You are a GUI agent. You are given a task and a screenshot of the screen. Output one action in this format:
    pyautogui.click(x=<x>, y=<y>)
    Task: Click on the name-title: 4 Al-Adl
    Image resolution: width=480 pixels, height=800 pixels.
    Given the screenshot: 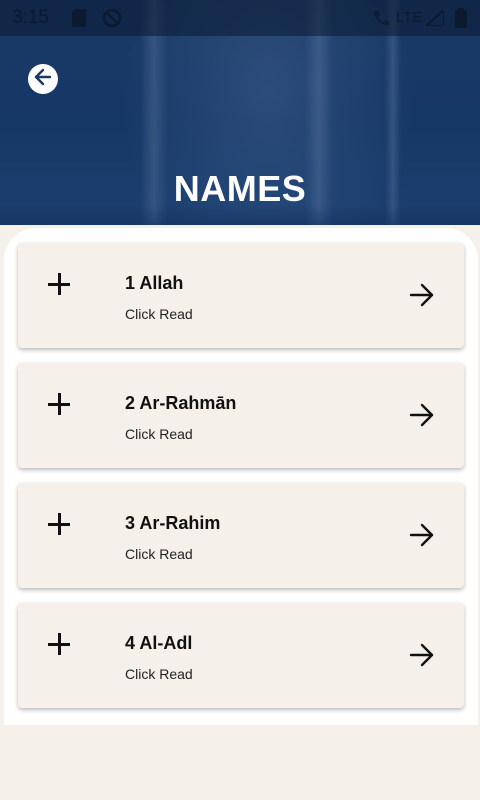 What is the action you would take?
    pyautogui.click(x=159, y=643)
    